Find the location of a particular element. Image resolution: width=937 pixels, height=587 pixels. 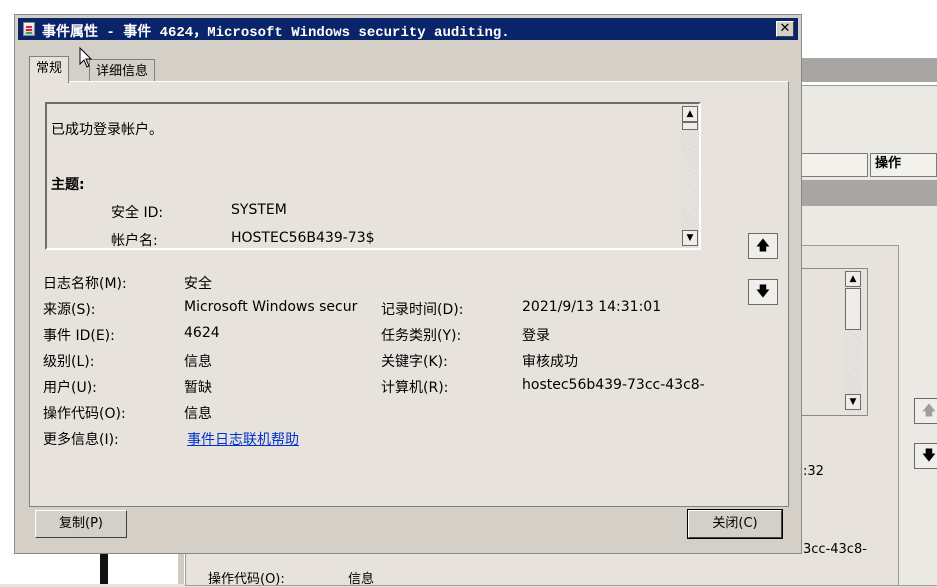

description-scrollbar: ▲ ▼ is located at coordinates (690, 176).